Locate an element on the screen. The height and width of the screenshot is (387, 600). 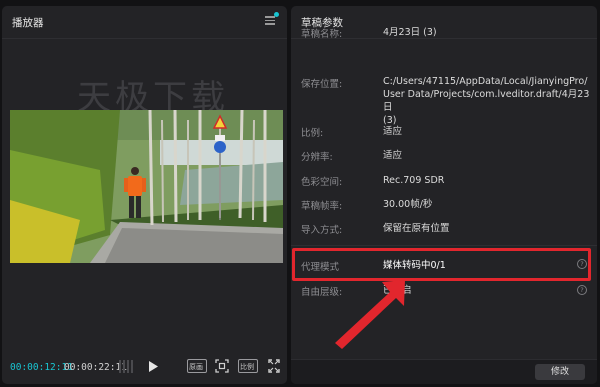
menu-icon is located at coordinates (270, 20).